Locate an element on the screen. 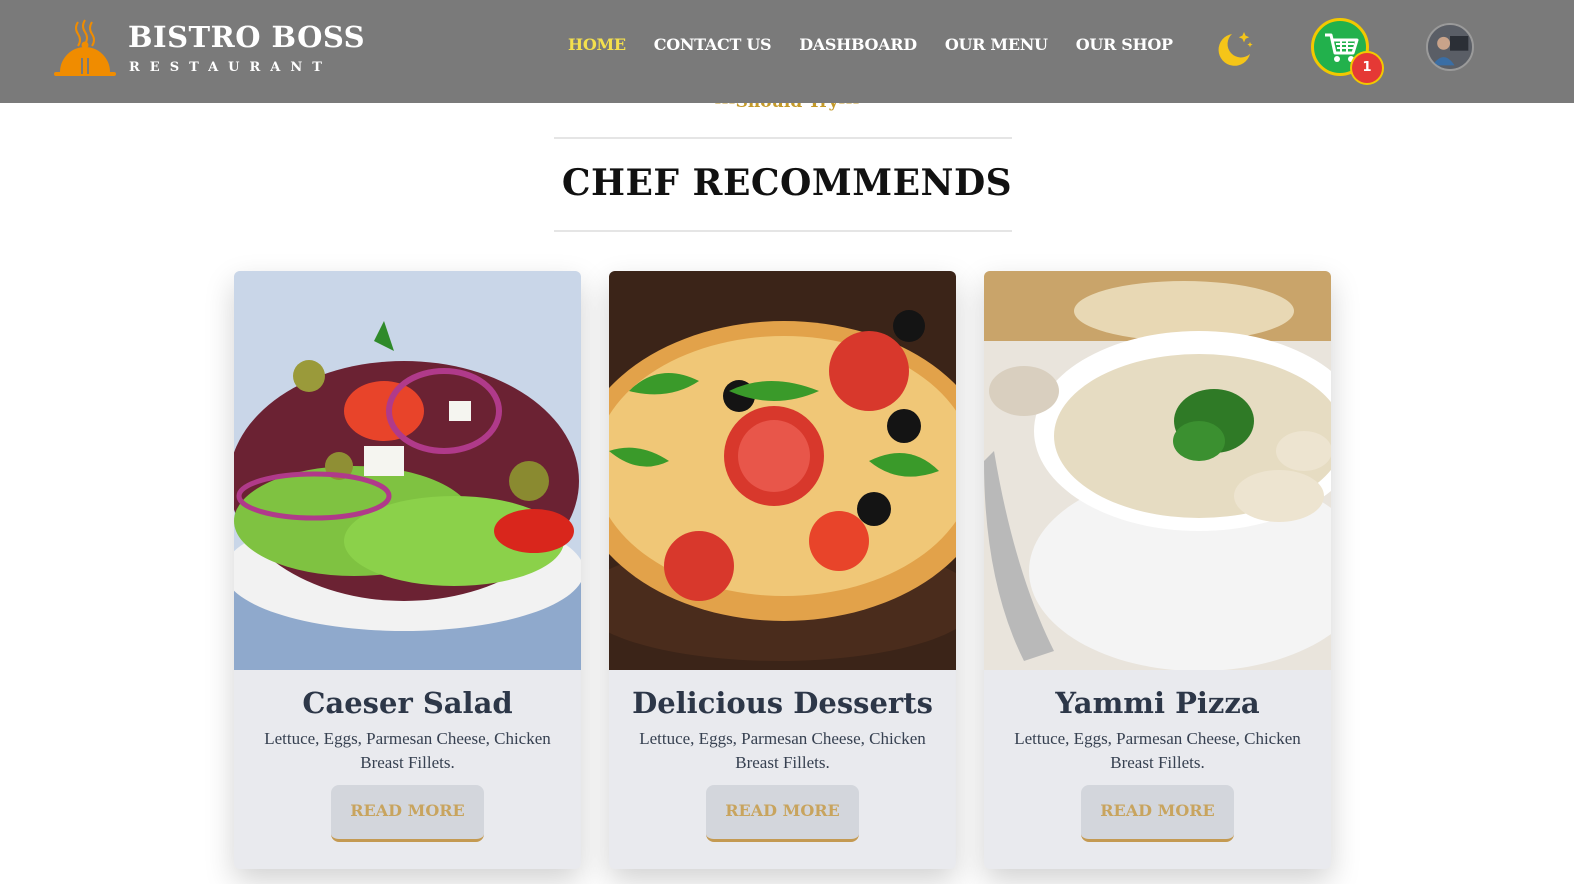 This screenshot has width=1574, height=884. brand-logo: BISTRO BOSS RESTAURANT is located at coordinates (208, 50).